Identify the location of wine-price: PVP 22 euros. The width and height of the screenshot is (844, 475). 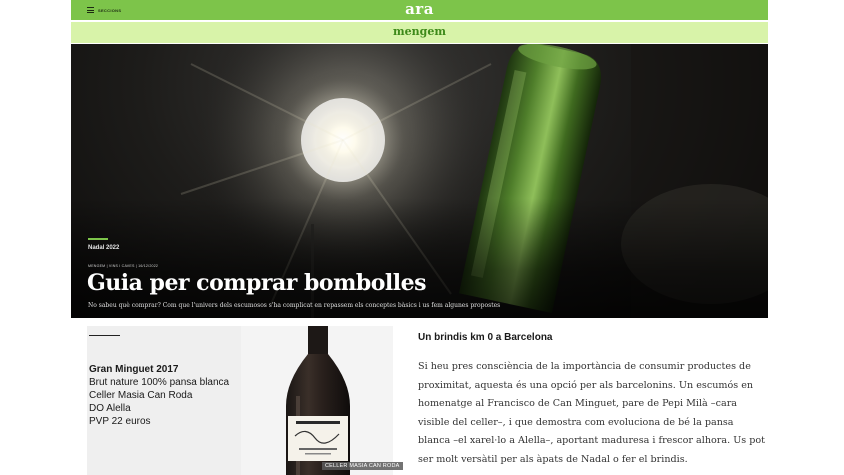
(120, 421).